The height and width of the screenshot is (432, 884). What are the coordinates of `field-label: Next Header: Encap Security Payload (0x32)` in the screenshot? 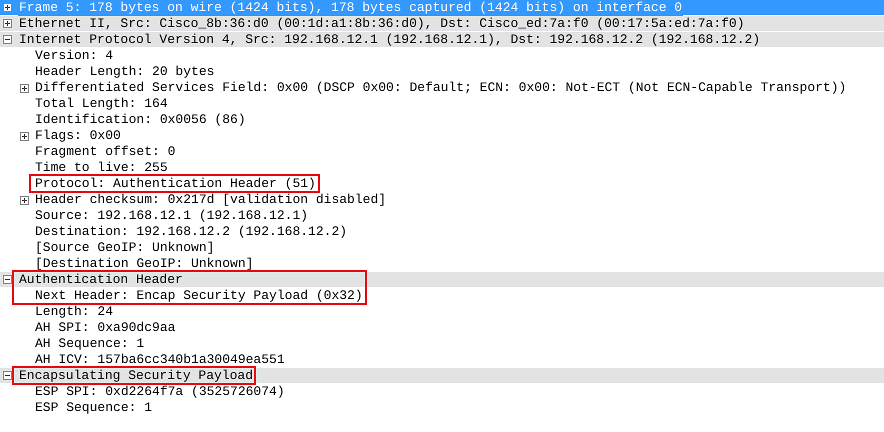 It's located at (199, 296).